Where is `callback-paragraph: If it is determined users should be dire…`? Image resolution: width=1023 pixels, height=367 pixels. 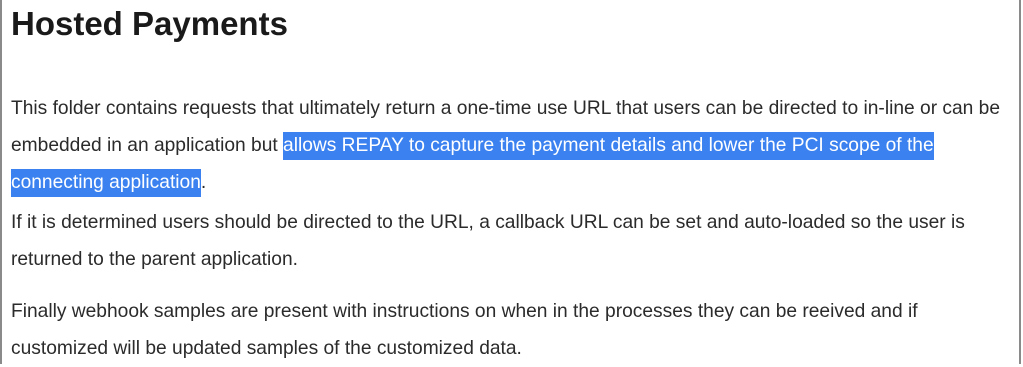
callback-paragraph: If it is determined users should be dire… is located at coordinates (488, 241).